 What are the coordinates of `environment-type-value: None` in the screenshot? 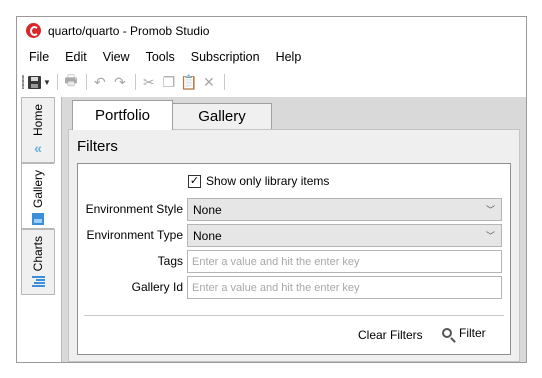 It's located at (207, 235).